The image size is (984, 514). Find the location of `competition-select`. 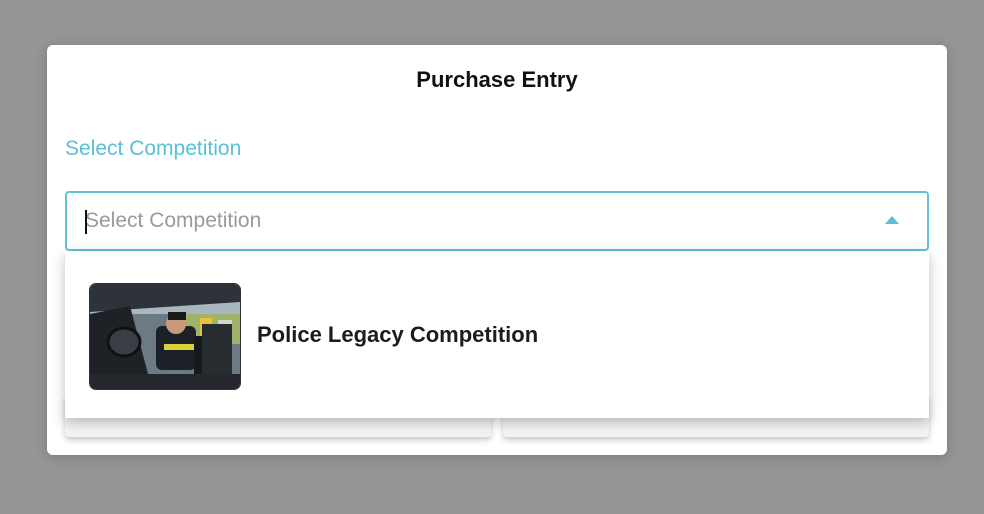

competition-select is located at coordinates (497, 221).